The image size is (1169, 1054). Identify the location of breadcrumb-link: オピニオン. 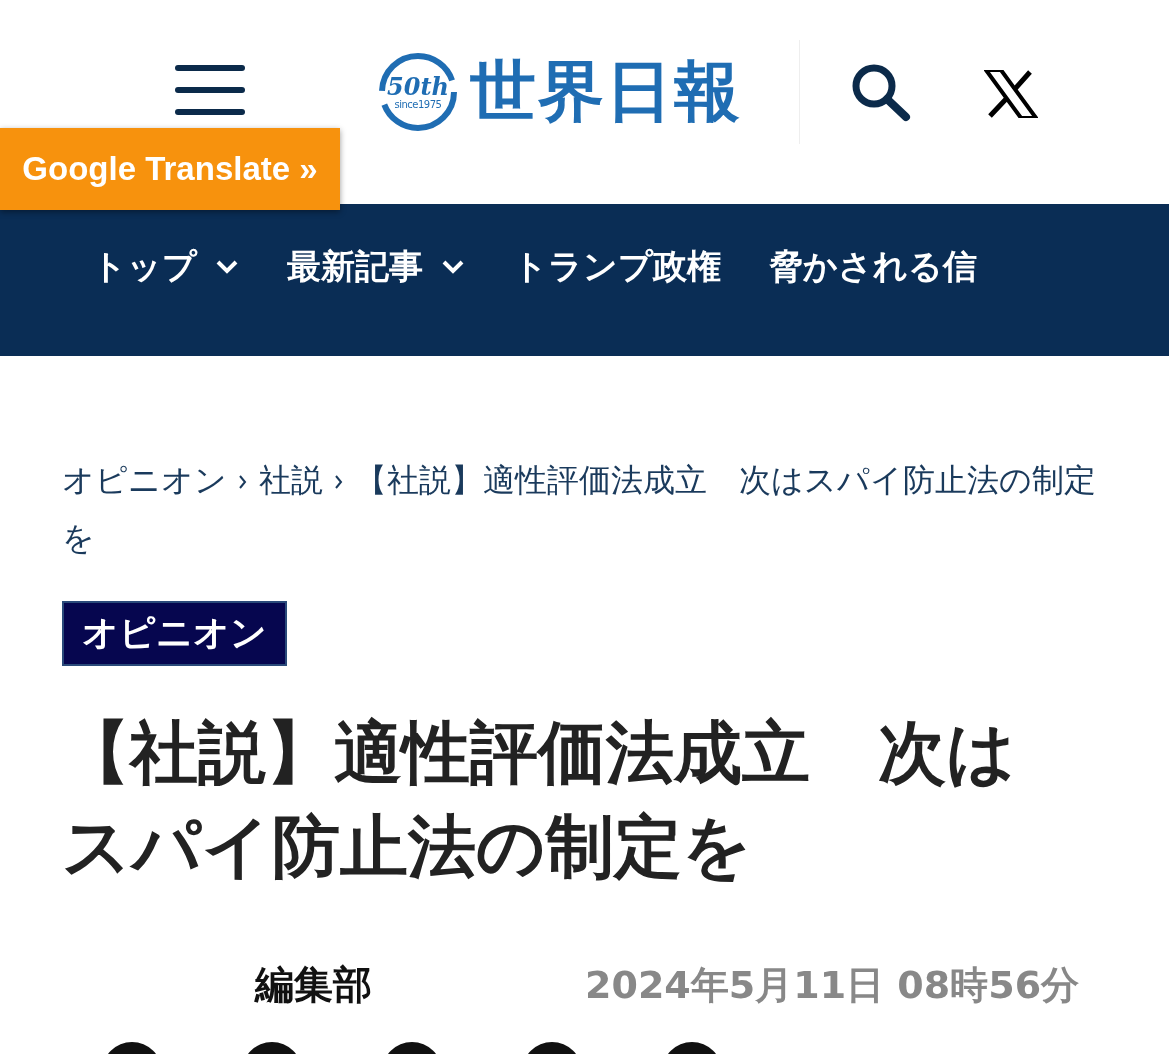
(144, 480).